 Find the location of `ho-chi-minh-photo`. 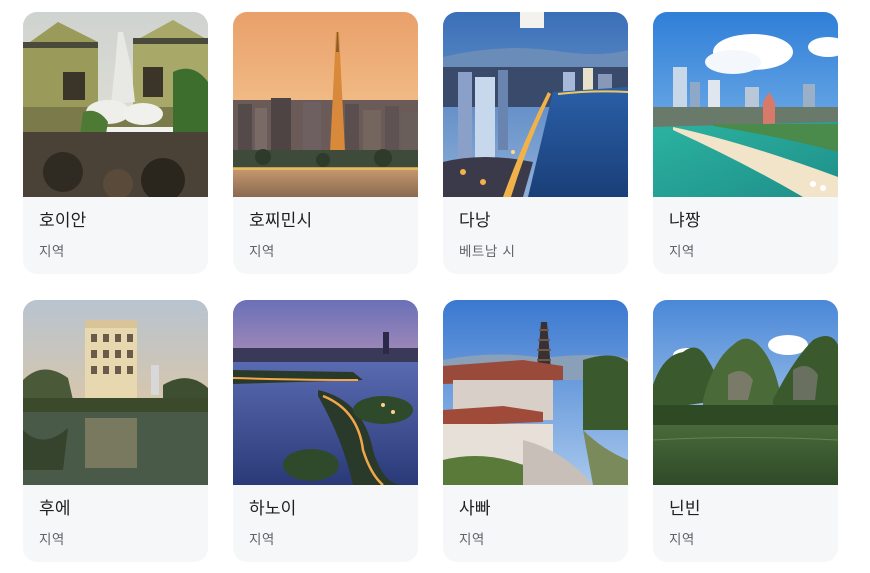

ho-chi-minh-photo is located at coordinates (325, 104).